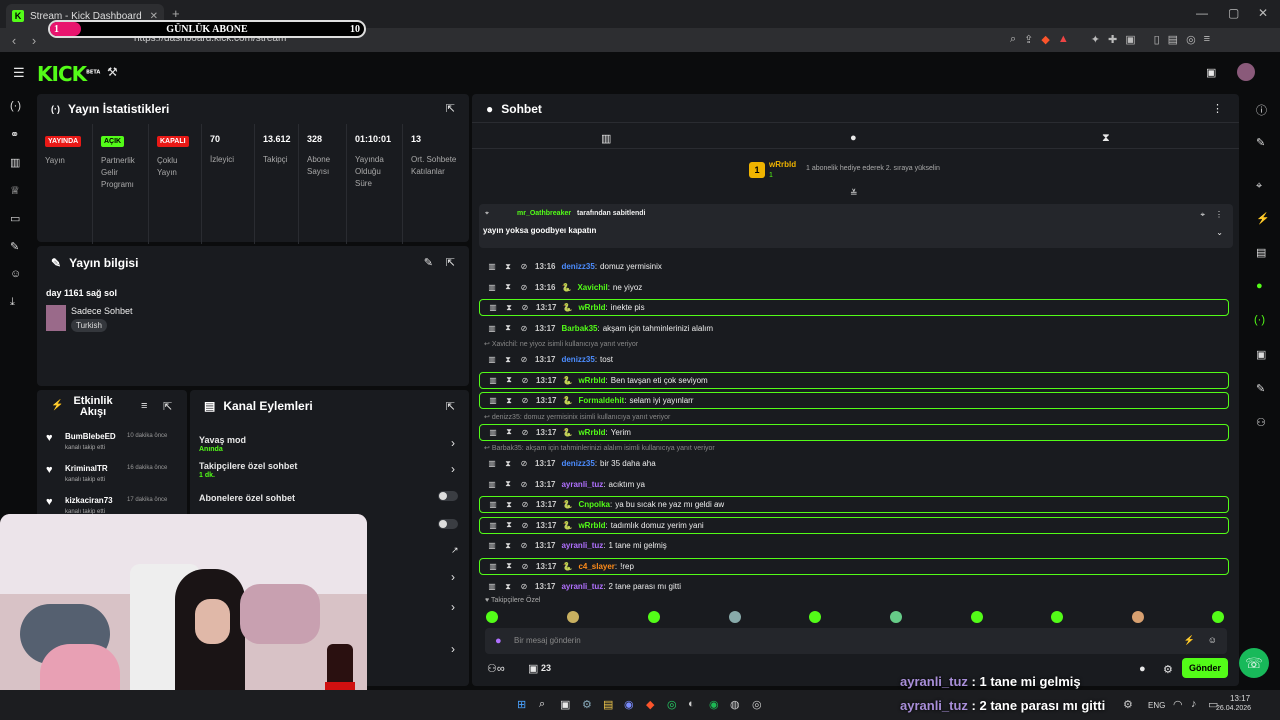 The image size is (1280, 720). What do you see at coordinates (854, 287) in the screenshot?
I see `chat-message: ▥ ⧗ ⊘ 13:16 🐍 Xavichil: ne yiyoz` at bounding box center [854, 287].